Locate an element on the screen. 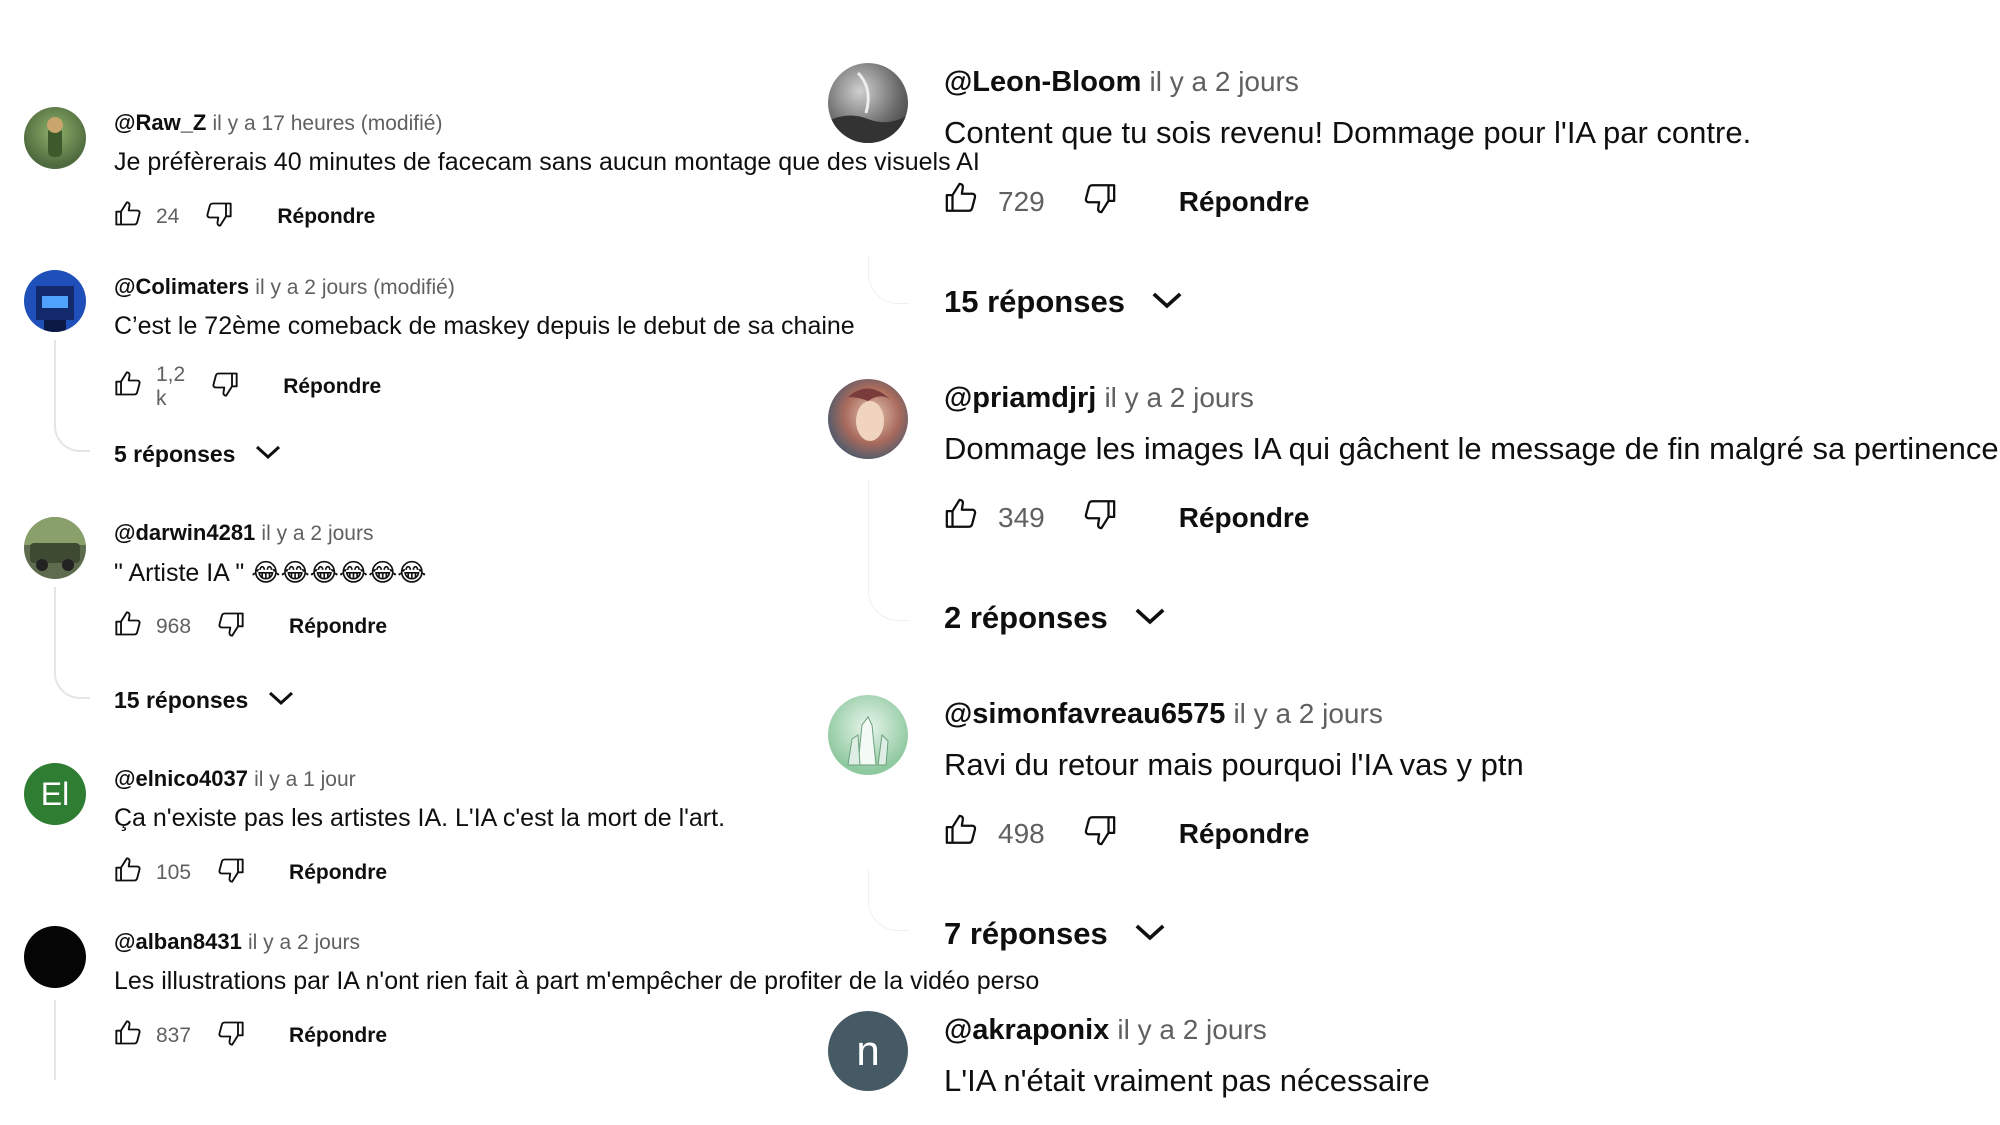 The image size is (2000, 1125). comment-header: @Leon-Bloom il y a 2 jours is located at coordinates (1121, 82).